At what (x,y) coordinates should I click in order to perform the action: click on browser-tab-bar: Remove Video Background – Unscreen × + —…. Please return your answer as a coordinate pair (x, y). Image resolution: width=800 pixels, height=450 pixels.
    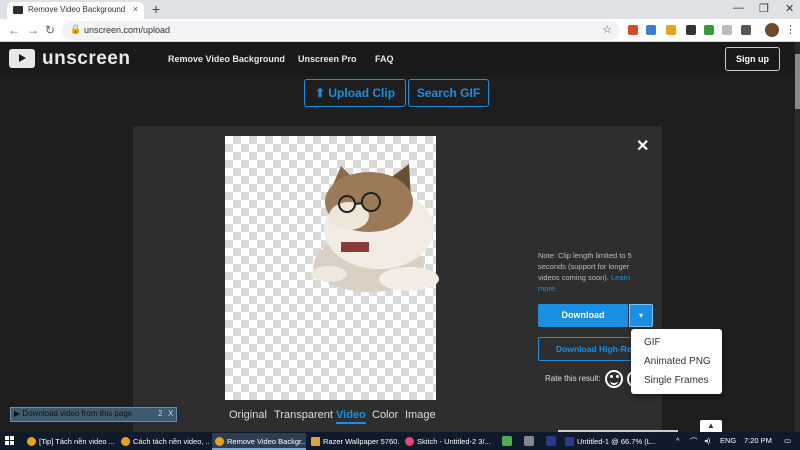
    Looking at the image, I should click on (400, 9).